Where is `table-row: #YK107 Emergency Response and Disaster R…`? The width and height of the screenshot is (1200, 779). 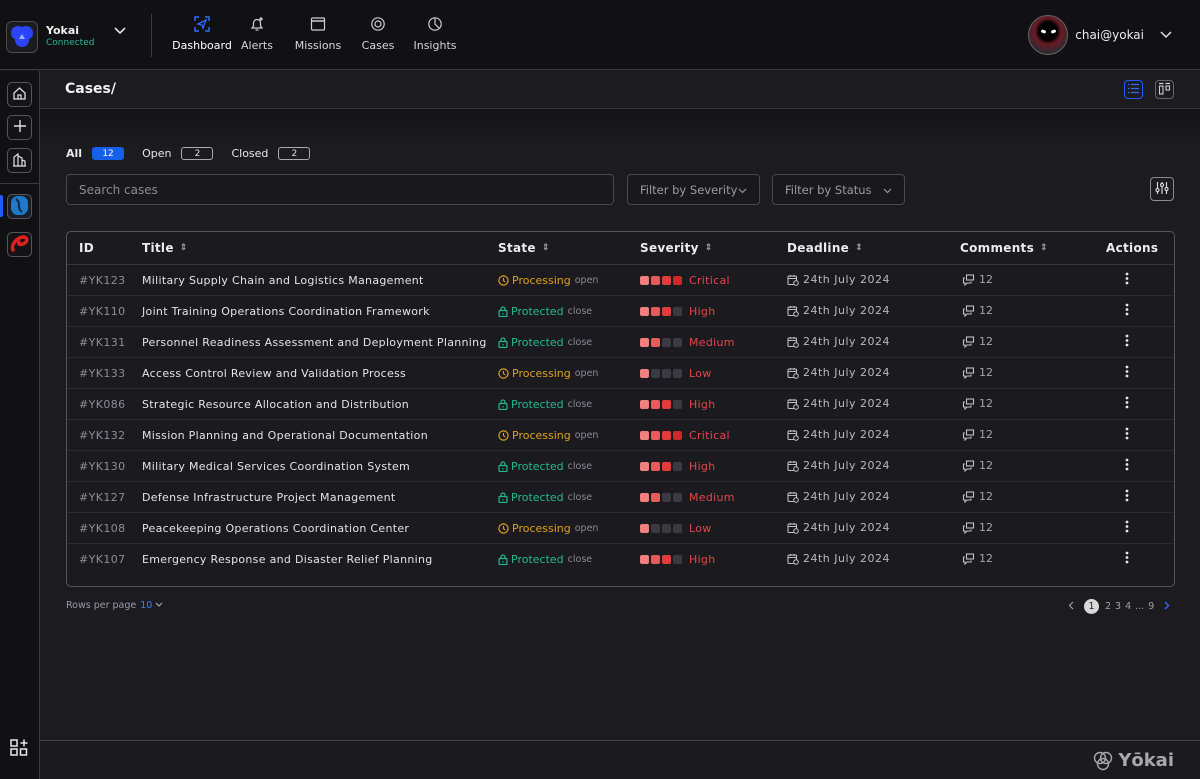
table-row: #YK107 Emergency Response and Disaster R… is located at coordinates (620, 559).